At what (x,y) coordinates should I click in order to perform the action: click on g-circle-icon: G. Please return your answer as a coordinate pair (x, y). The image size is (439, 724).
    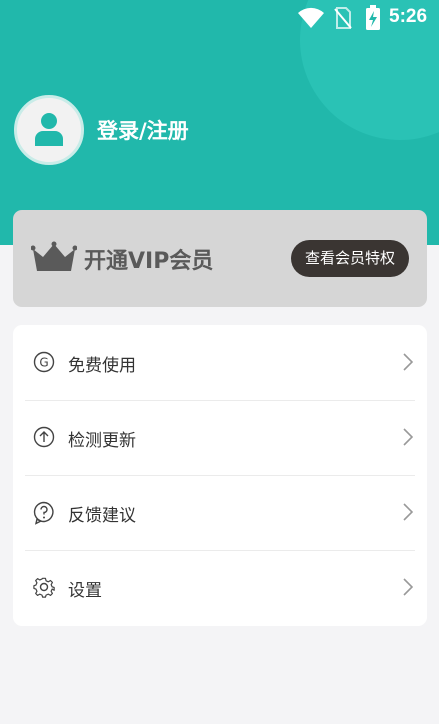
    Looking at the image, I should click on (44, 364).